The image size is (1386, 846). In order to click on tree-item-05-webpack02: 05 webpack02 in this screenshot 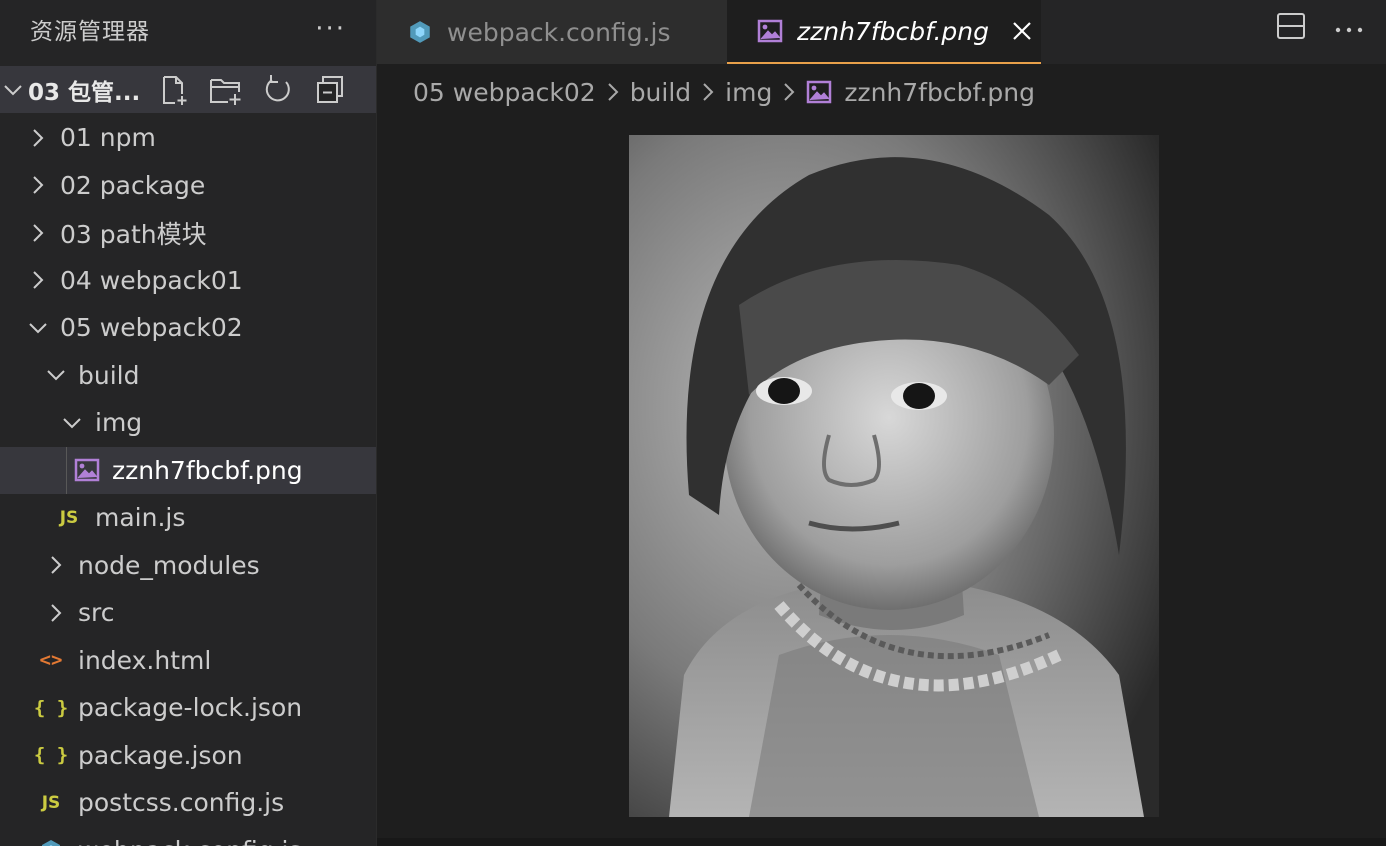, I will do `click(188, 328)`.